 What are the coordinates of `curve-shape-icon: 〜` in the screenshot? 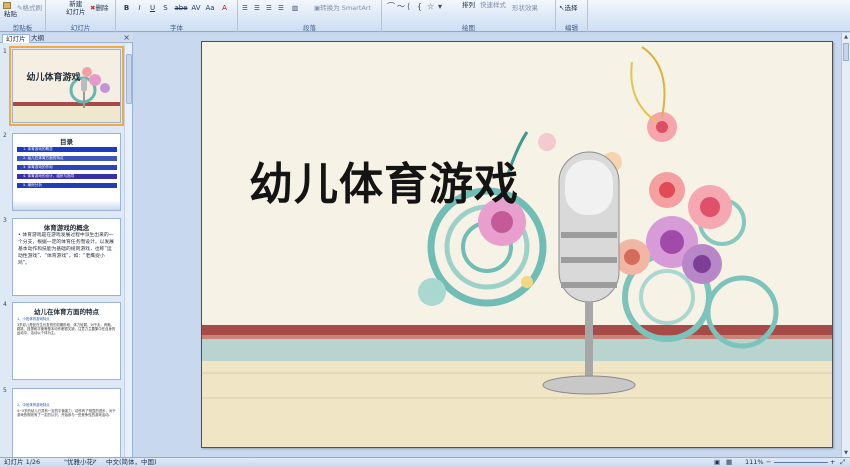 It's located at (401, 6).